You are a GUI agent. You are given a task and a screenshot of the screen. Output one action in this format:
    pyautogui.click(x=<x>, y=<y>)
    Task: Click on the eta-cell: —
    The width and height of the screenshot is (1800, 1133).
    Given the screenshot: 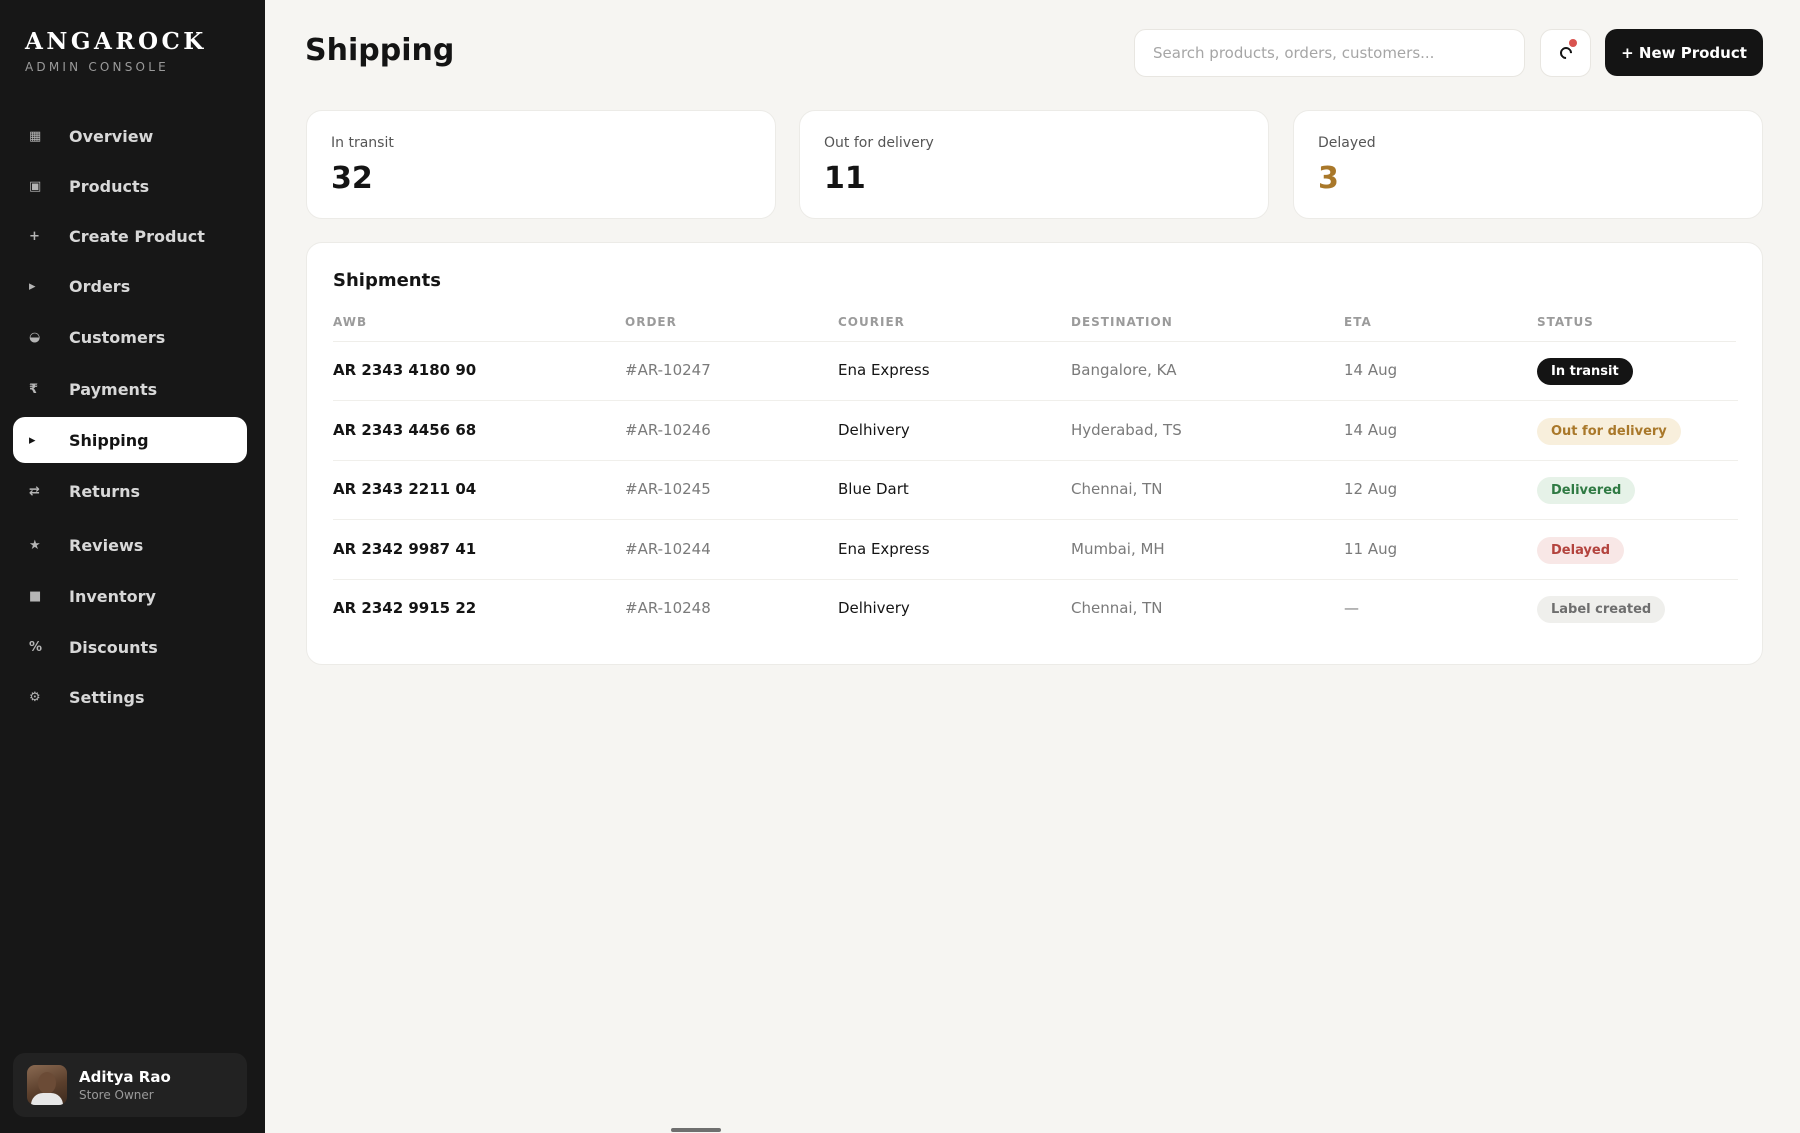 What is the action you would take?
    pyautogui.click(x=1351, y=608)
    